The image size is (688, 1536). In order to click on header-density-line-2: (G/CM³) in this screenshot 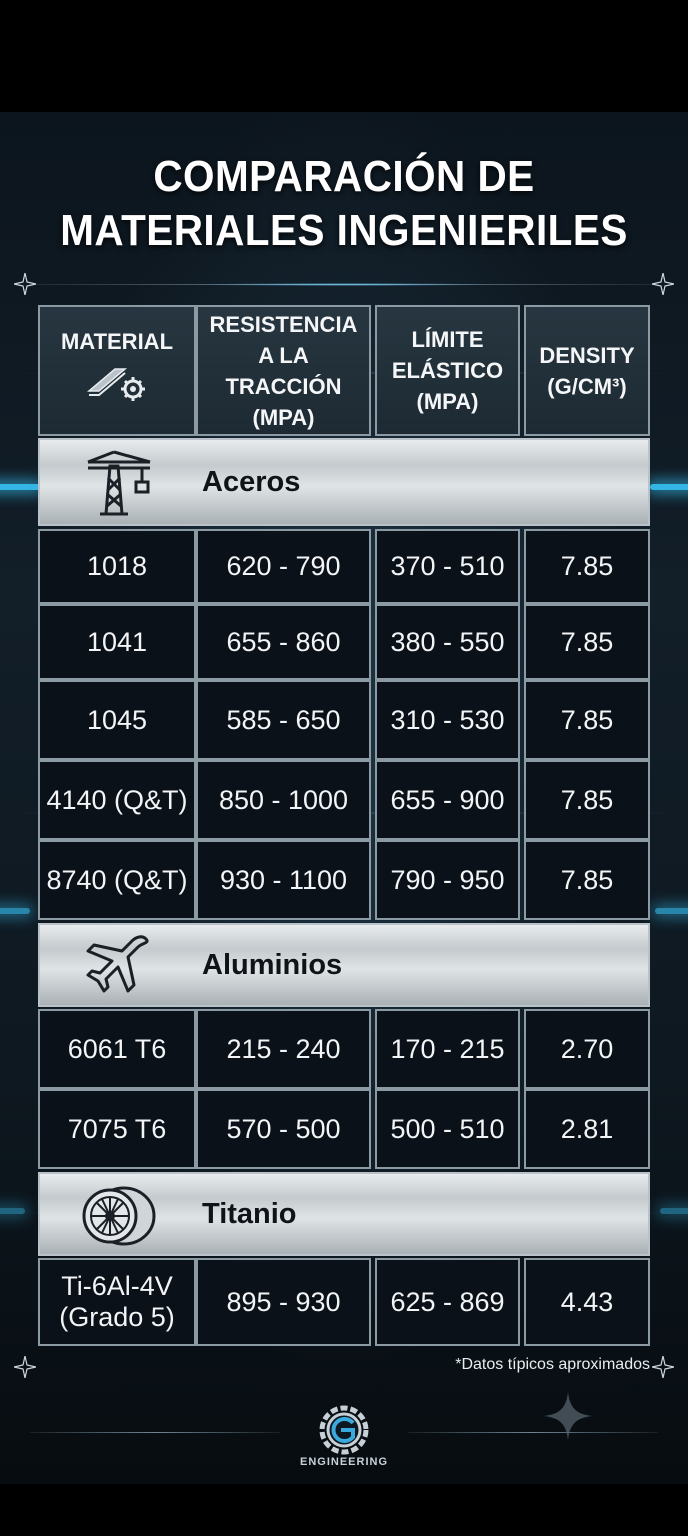, I will do `click(587, 386)`.